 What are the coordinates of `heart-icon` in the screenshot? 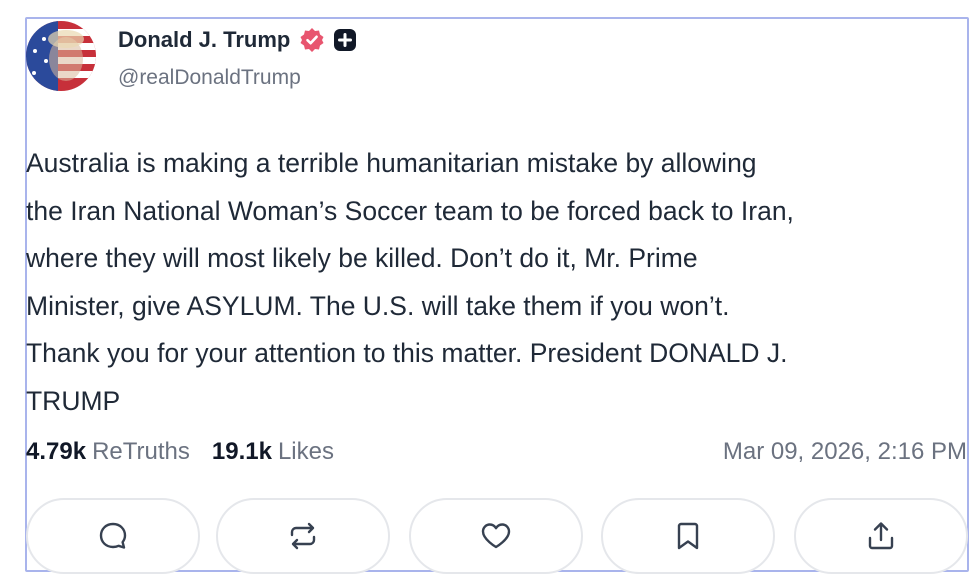 It's located at (496, 536).